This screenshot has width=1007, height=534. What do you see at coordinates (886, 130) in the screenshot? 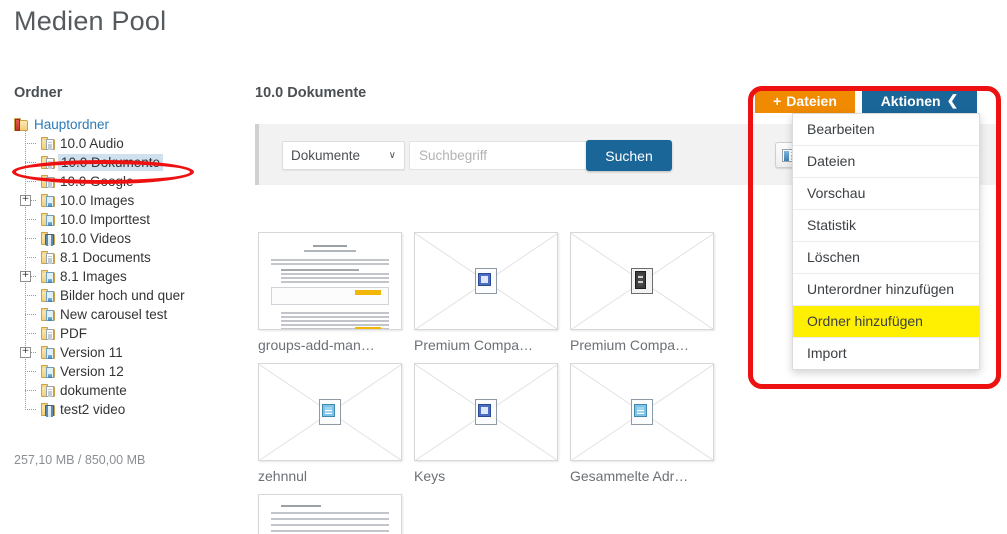
I see `menu-item-bearbeiten: Bearbeiten` at bounding box center [886, 130].